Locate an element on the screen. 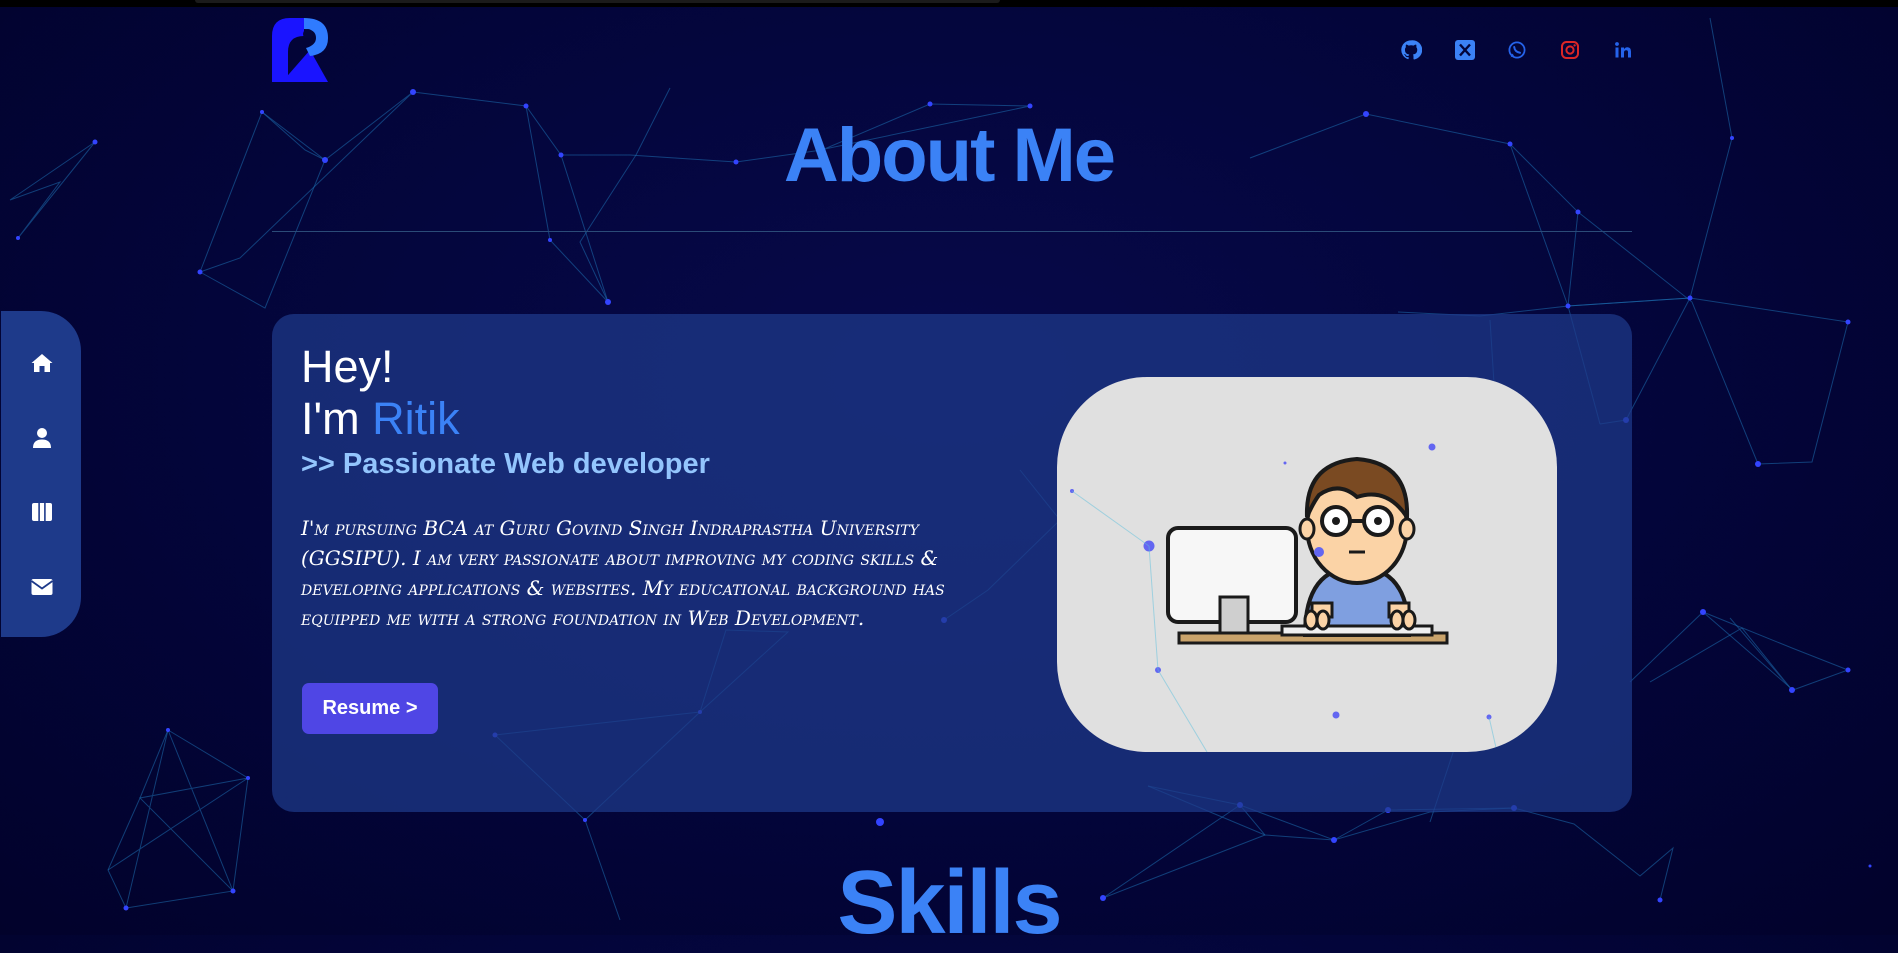 This screenshot has height=953, width=1898. home-icon is located at coordinates (42, 363).